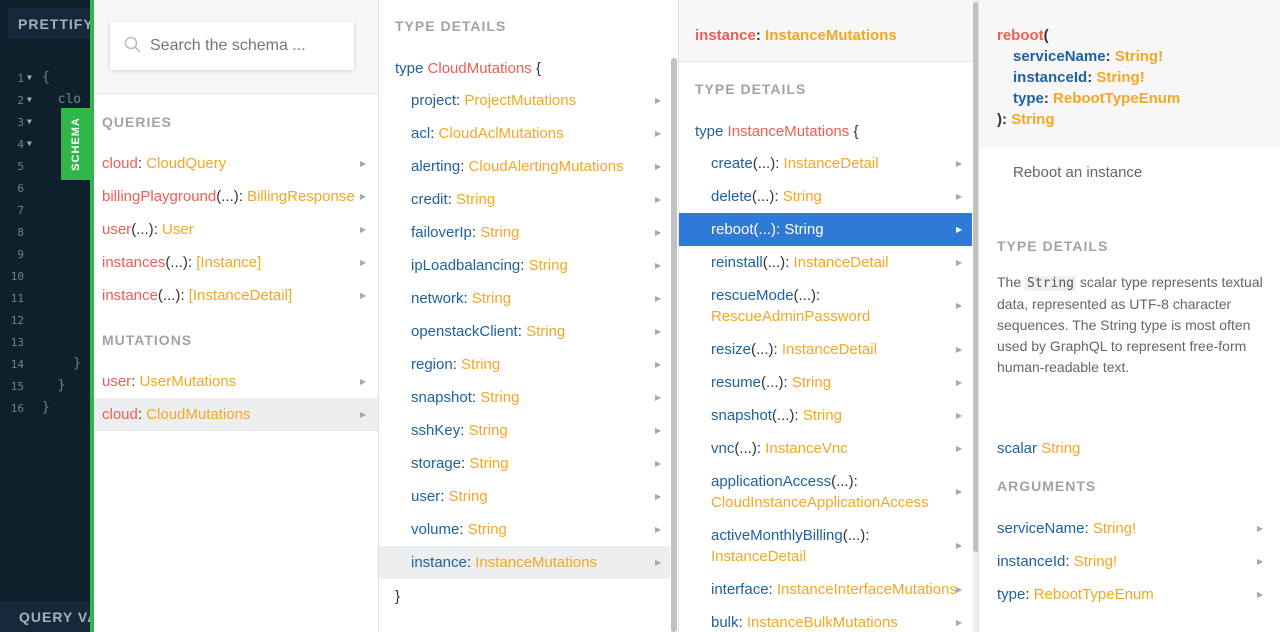 This screenshot has height=632, width=1280. I want to click on scalar-name: String, so click(1060, 448).